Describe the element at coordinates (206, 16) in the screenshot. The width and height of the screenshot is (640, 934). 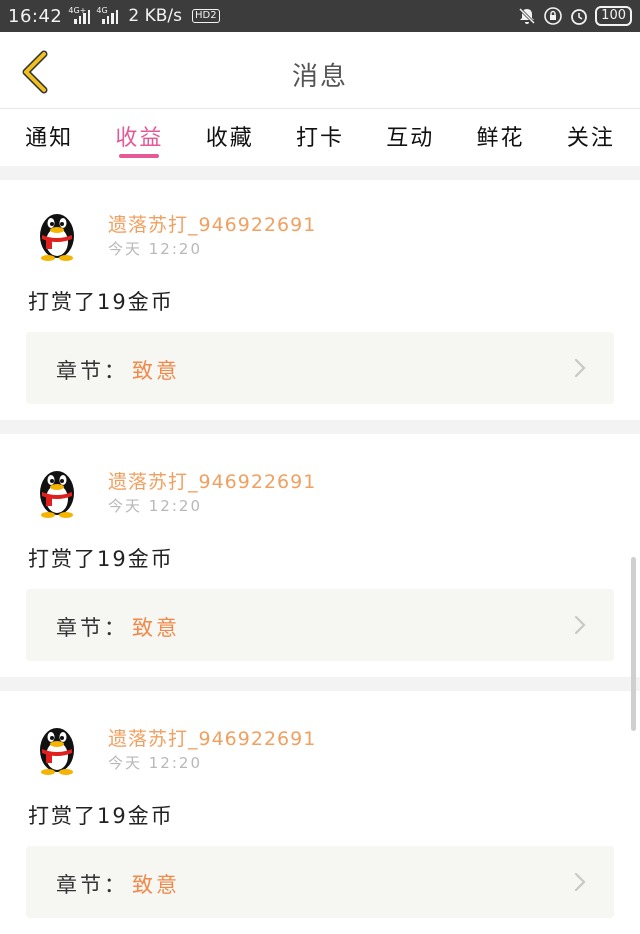
I see `hd-badge: HD2` at that location.